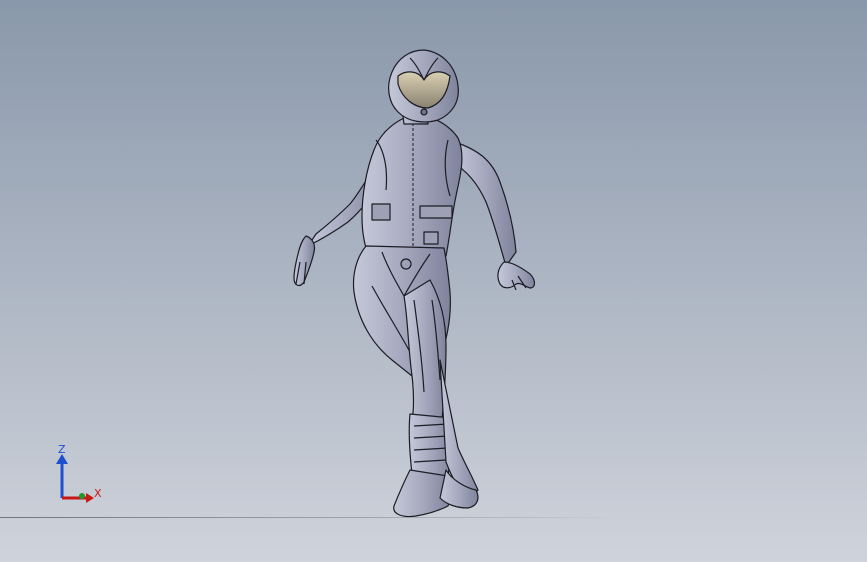 This screenshot has width=867, height=562. What do you see at coordinates (90, 498) in the screenshot?
I see `x-axis-arrow-icon` at bounding box center [90, 498].